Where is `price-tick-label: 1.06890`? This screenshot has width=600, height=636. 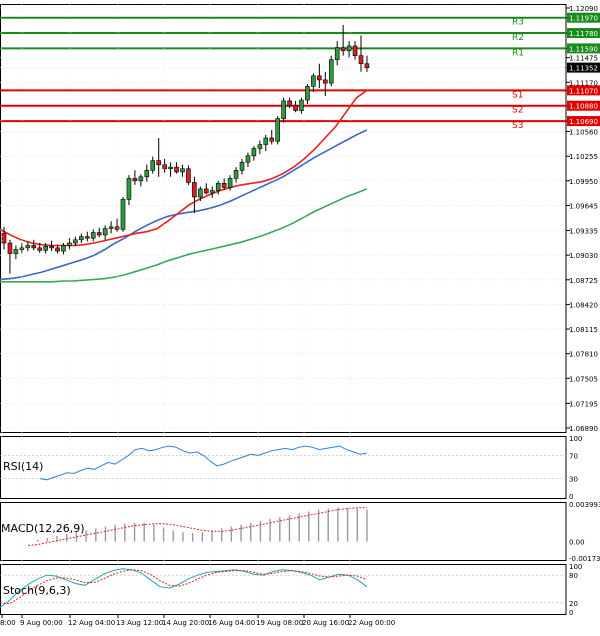 price-tick-label: 1.06890 is located at coordinates (583, 429).